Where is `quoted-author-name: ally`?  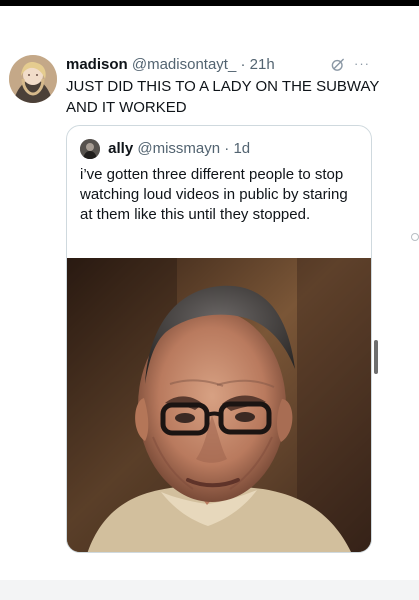 quoted-author-name: ally is located at coordinates (120, 148).